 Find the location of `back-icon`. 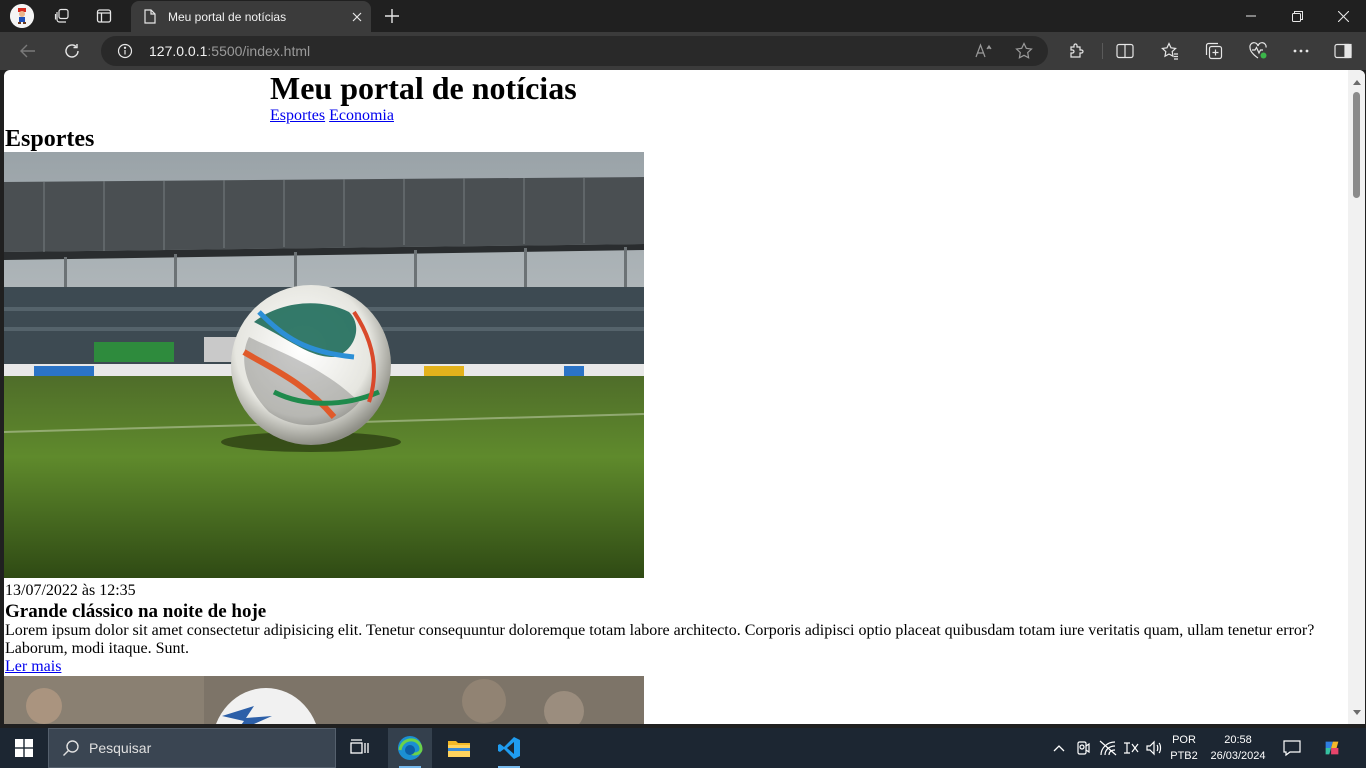

back-icon is located at coordinates (28, 51).